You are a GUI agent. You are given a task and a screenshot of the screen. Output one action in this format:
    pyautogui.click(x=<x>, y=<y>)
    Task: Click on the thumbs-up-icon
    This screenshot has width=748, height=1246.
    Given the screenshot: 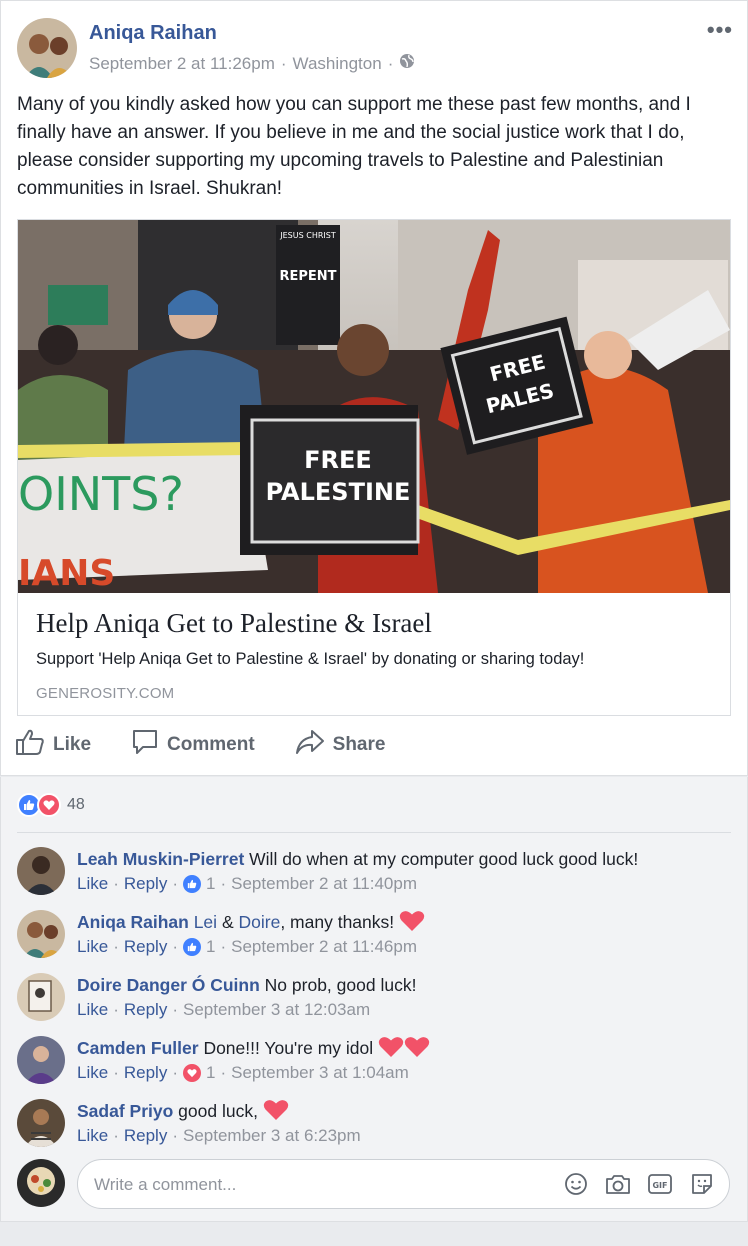 What is the action you would take?
    pyautogui.click(x=30, y=745)
    